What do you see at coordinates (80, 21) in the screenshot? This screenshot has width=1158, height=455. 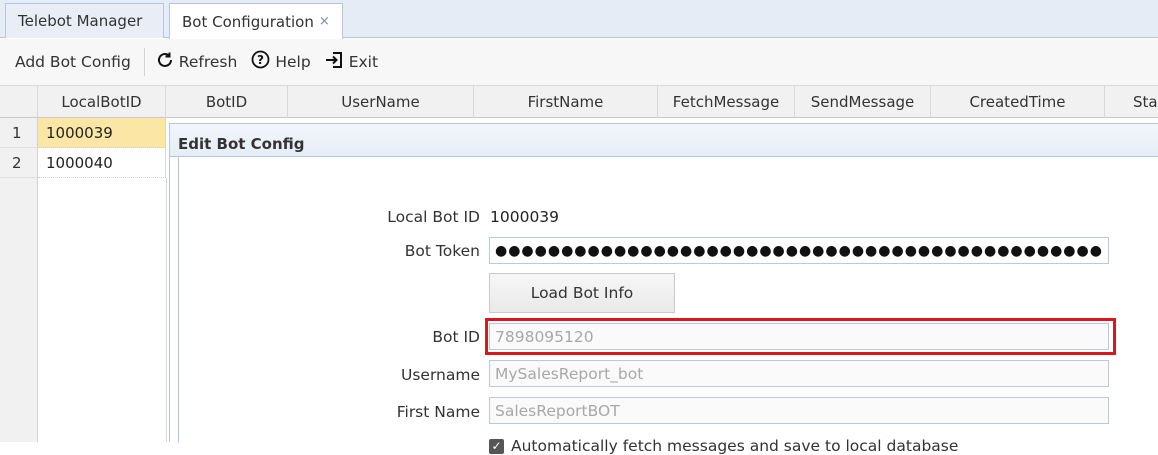 I see `tab-label: Telebot Manager` at bounding box center [80, 21].